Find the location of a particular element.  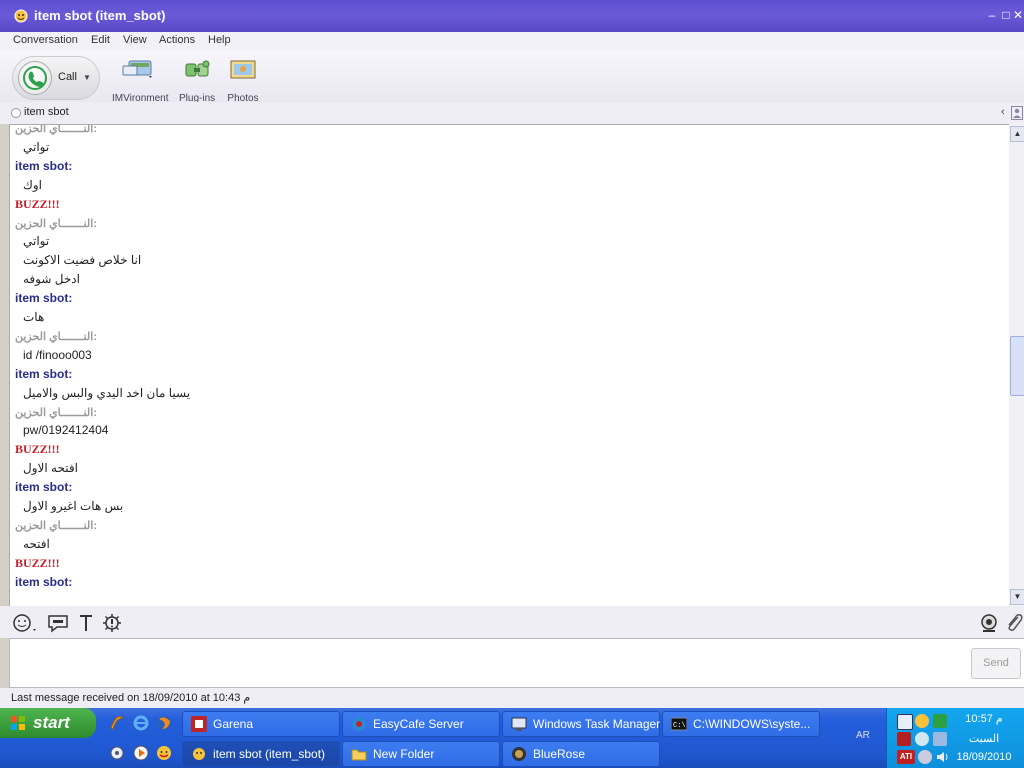

scrollbar: ▲ ▼ is located at coordinates (1016, 365).